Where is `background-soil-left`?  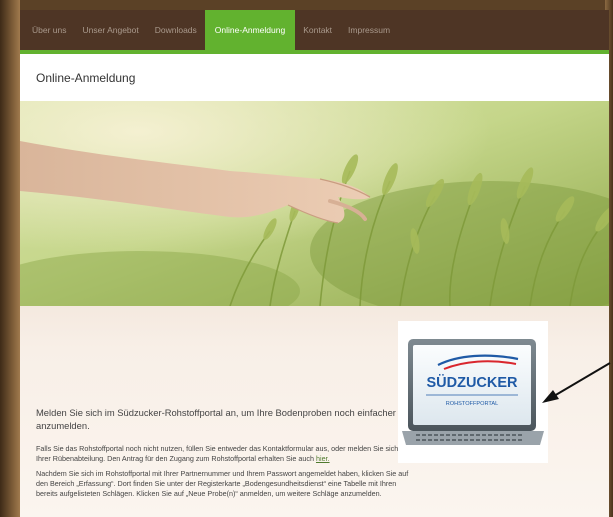
background-soil-left is located at coordinates (10, 258).